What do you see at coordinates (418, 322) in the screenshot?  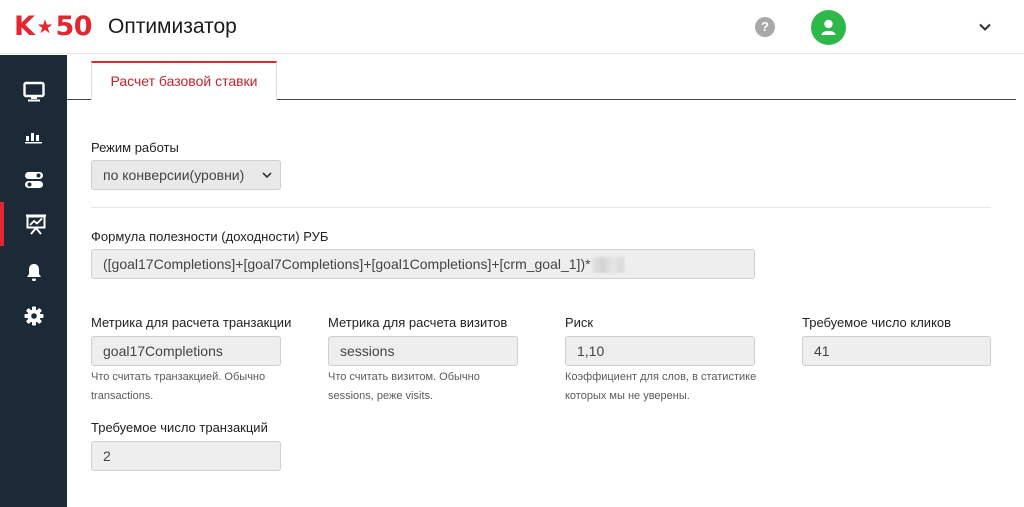 I see `visit-metric-label: Метрика для расчета визитов` at bounding box center [418, 322].